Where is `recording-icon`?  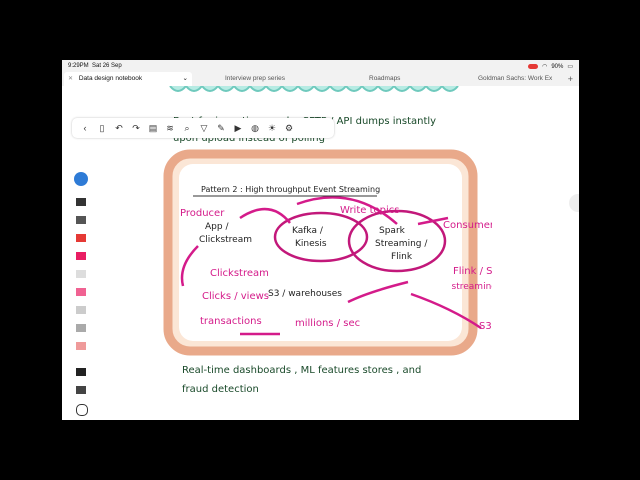
recording-icon is located at coordinates (533, 66).